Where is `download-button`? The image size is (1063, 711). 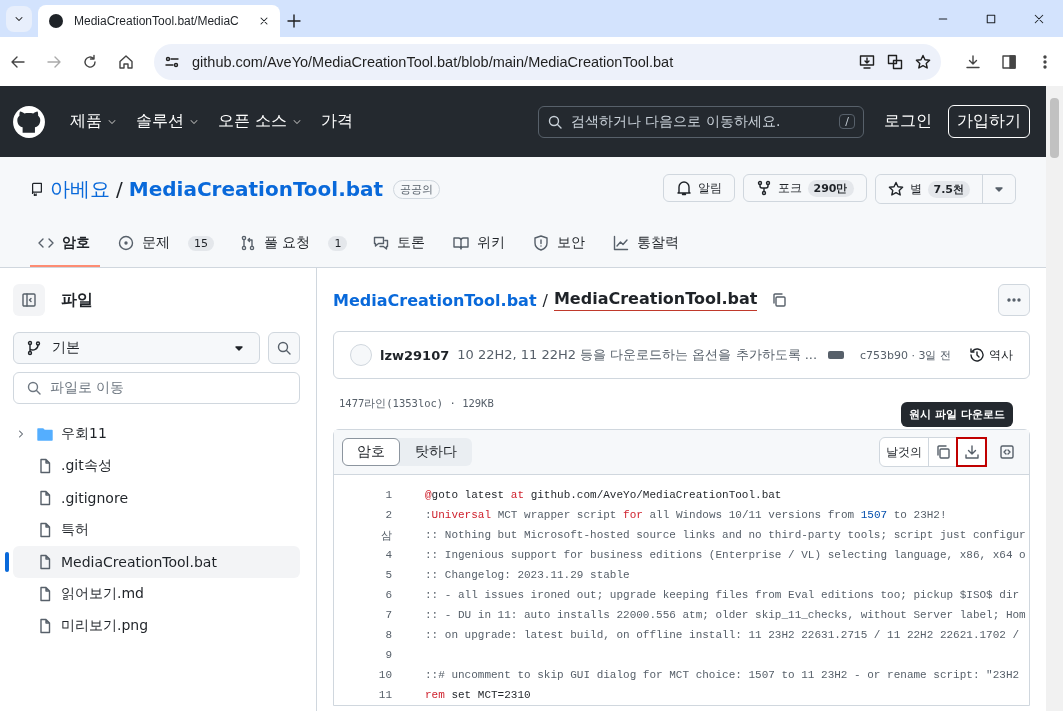
download-button is located at coordinates (971, 452).